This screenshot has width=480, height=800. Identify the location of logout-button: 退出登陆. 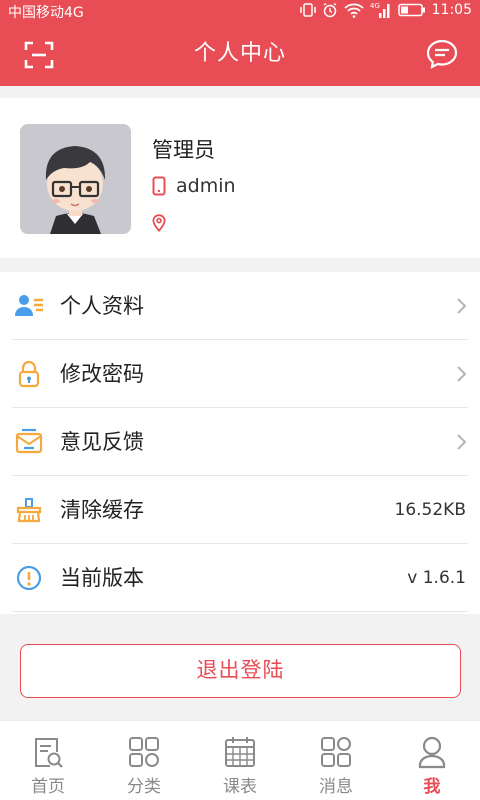
(240, 671).